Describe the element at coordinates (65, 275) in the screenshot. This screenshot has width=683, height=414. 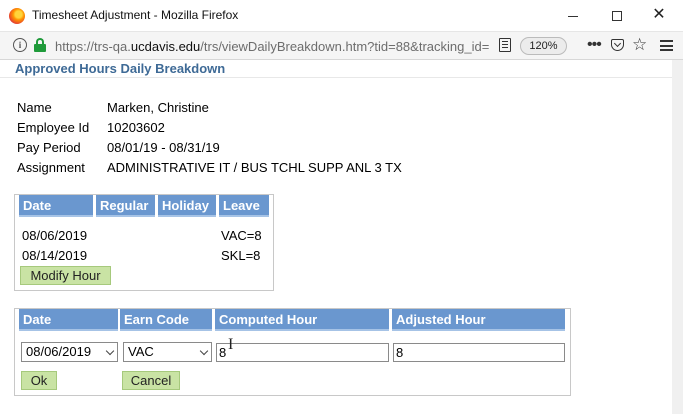
I see `modify-hour-button: Modify Hour` at that location.